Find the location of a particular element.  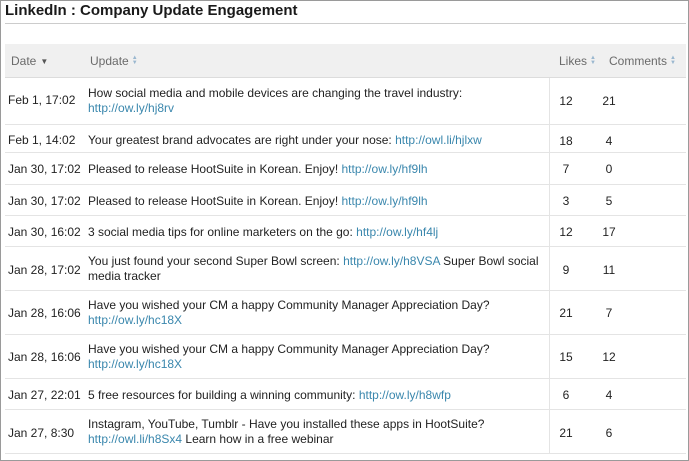

table-header: Date ▼ Update ▲ ▼ Likes ▲ ▼ Comments ▲ ▼ is located at coordinates (345, 61).